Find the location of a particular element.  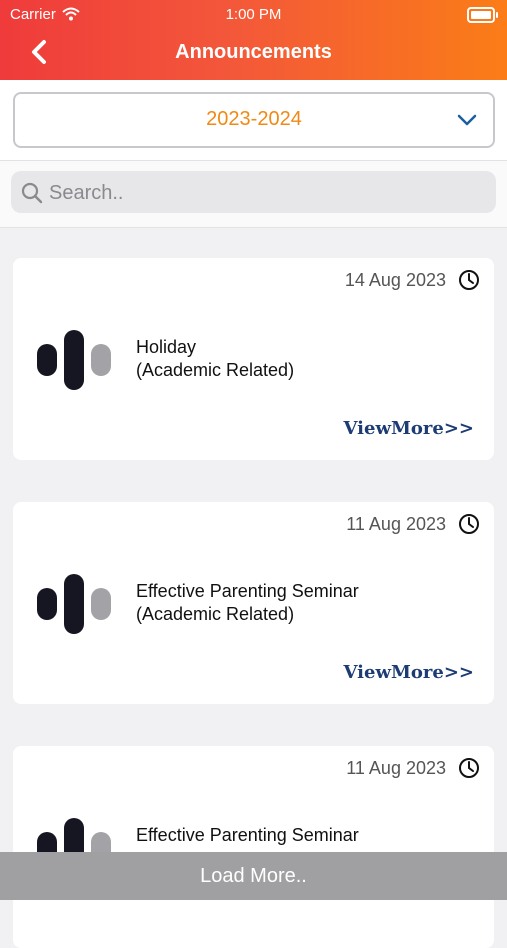

search-area is located at coordinates (253, 194).